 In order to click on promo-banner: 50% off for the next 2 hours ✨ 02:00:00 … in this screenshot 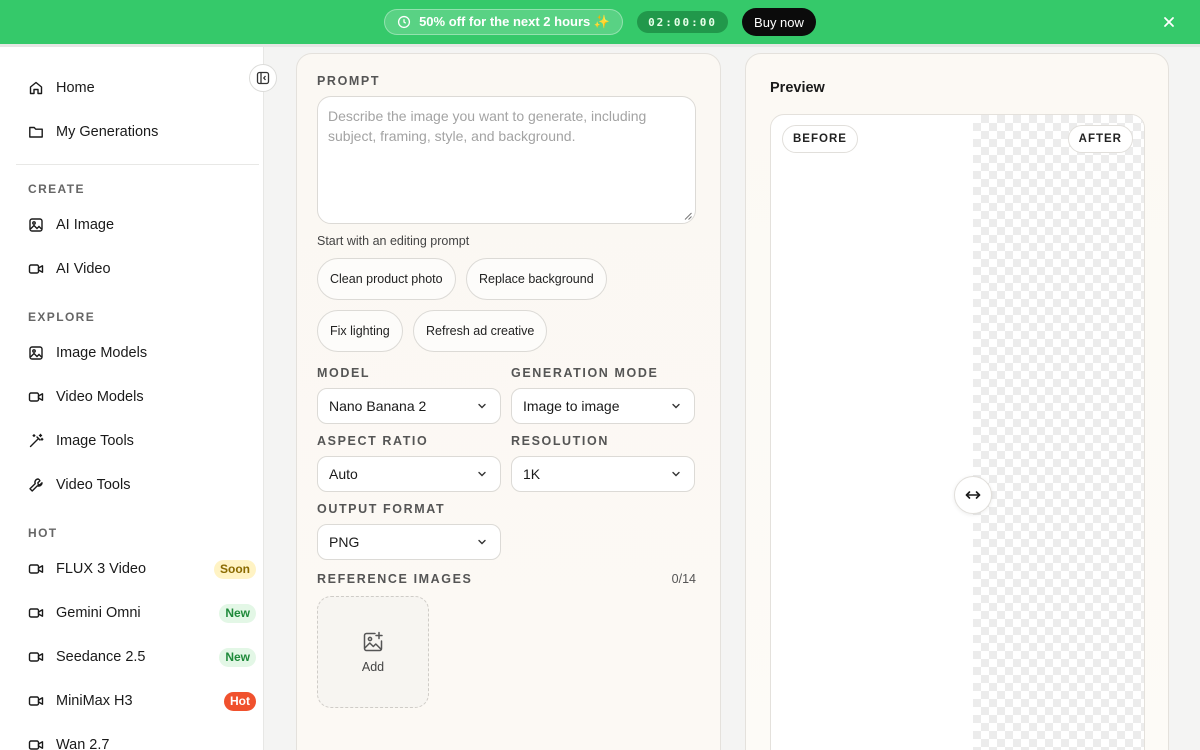, I will do `click(600, 22)`.